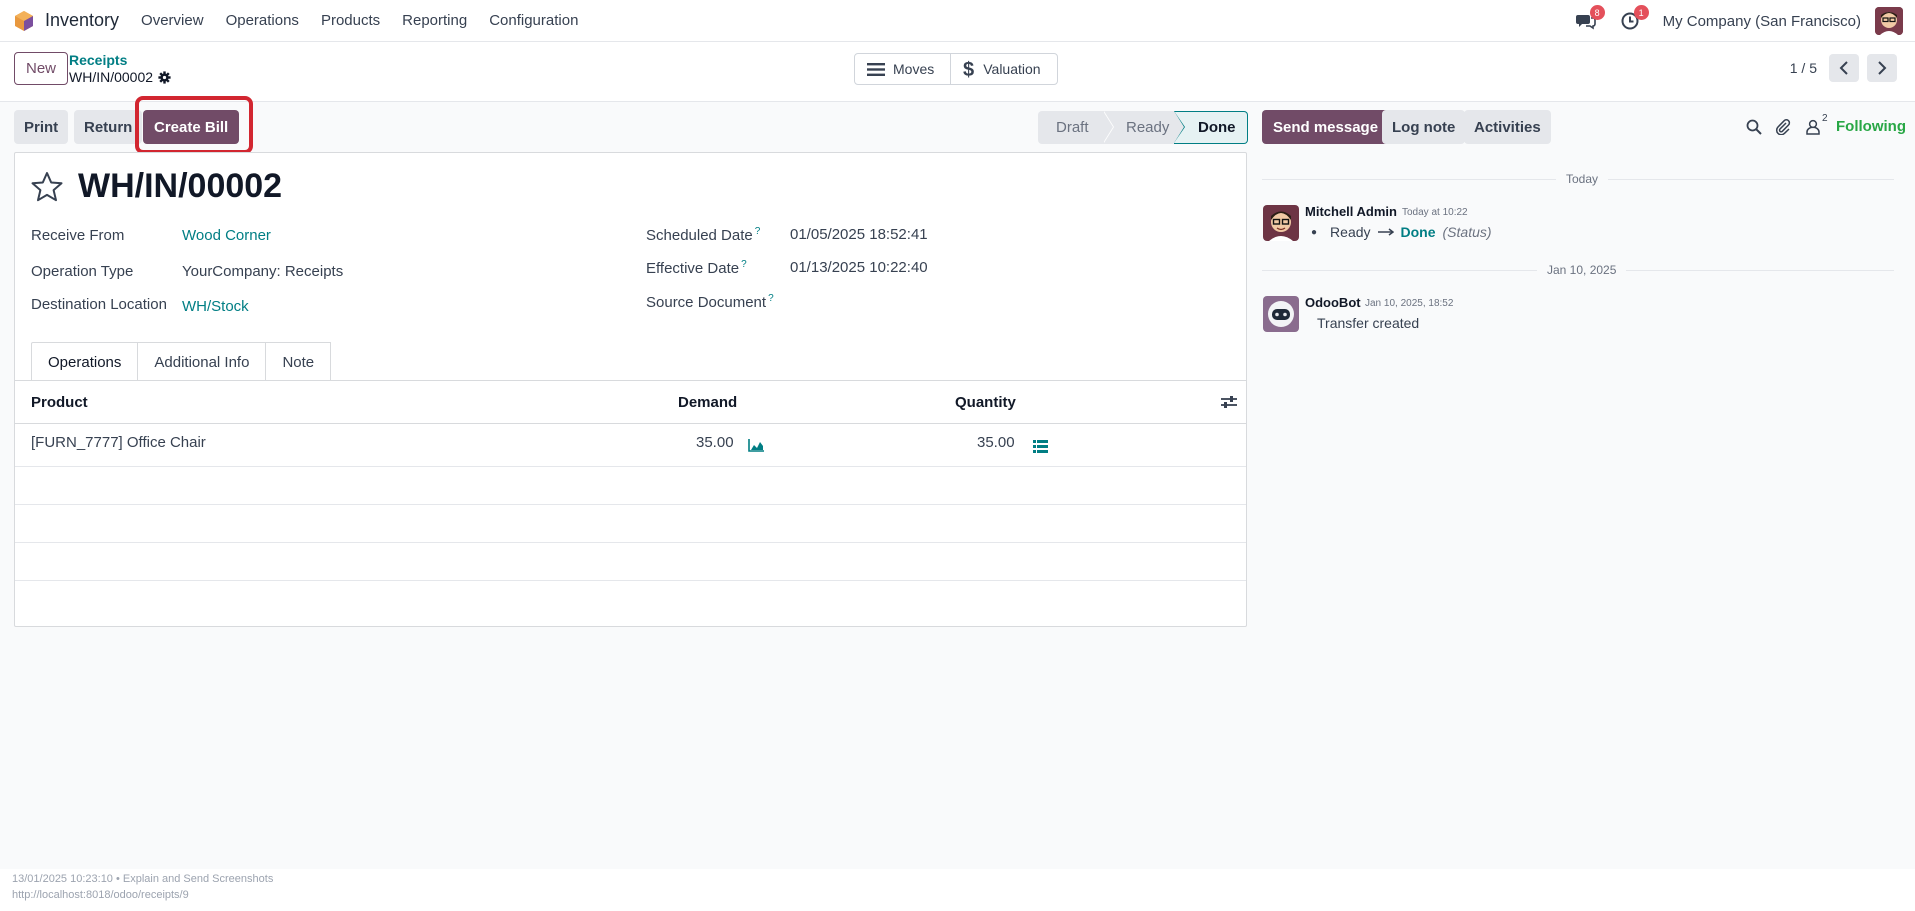  Describe the element at coordinates (1229, 402) in the screenshot. I see `optional-columns-icon` at that location.